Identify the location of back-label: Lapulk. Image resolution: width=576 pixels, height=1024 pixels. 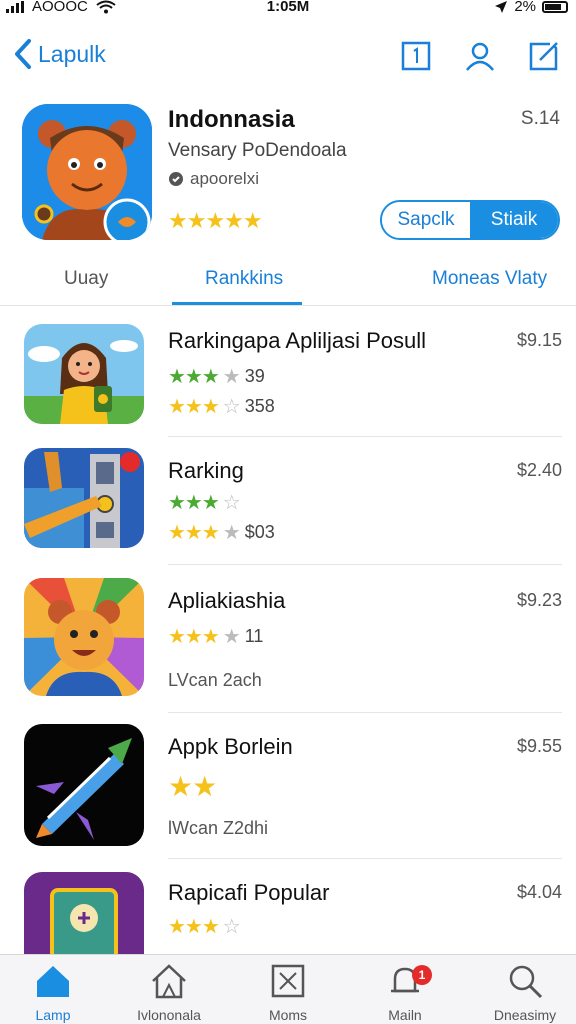
(72, 53).